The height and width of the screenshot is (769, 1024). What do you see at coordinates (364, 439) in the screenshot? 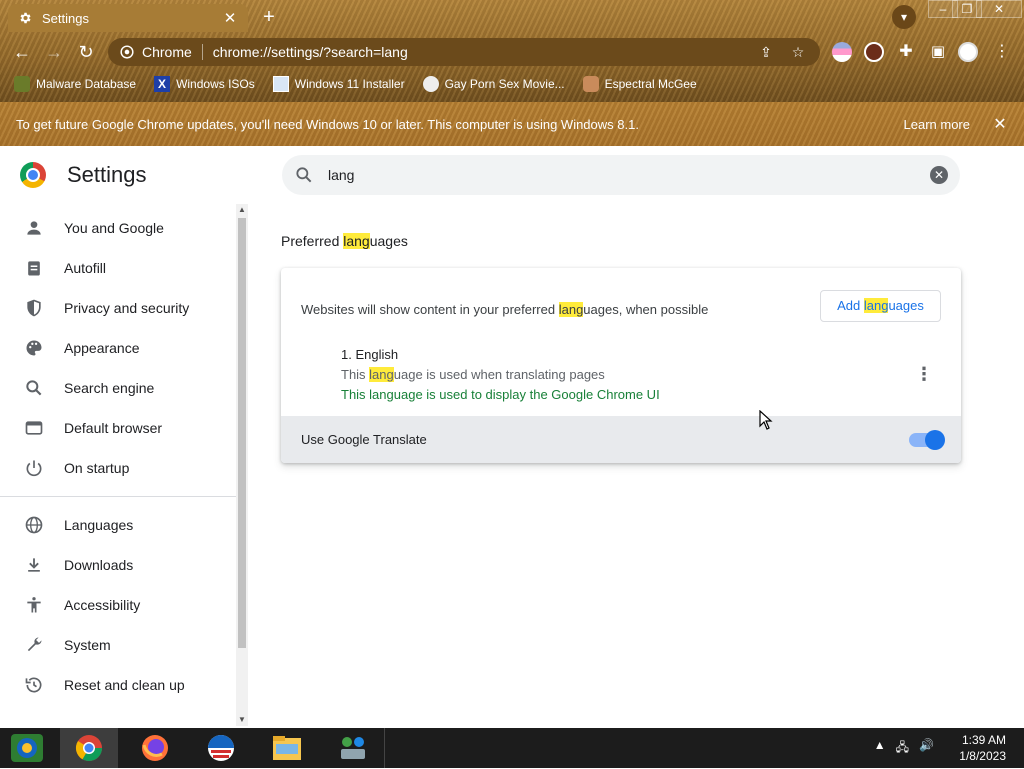
I see `translate-label: Use Google Translate` at bounding box center [364, 439].